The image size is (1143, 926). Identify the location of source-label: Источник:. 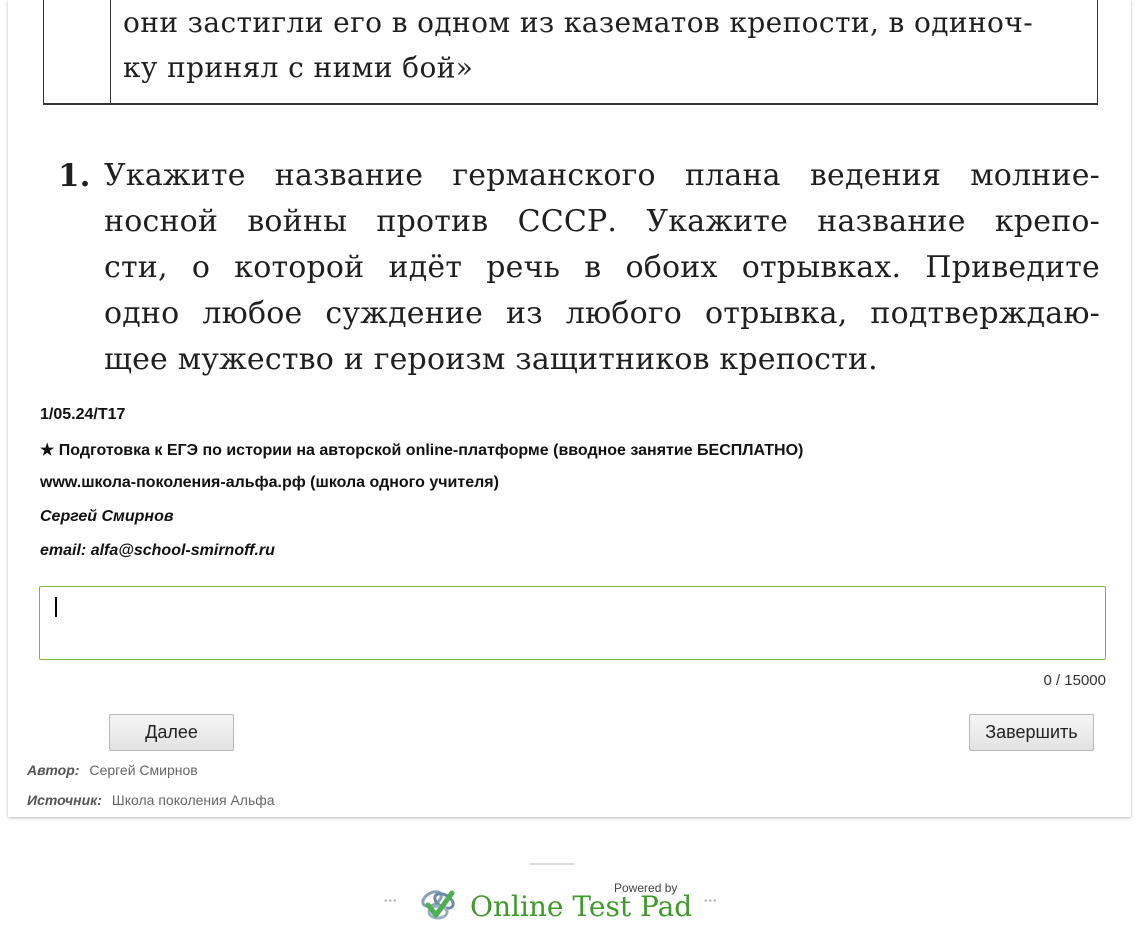
(64, 800).